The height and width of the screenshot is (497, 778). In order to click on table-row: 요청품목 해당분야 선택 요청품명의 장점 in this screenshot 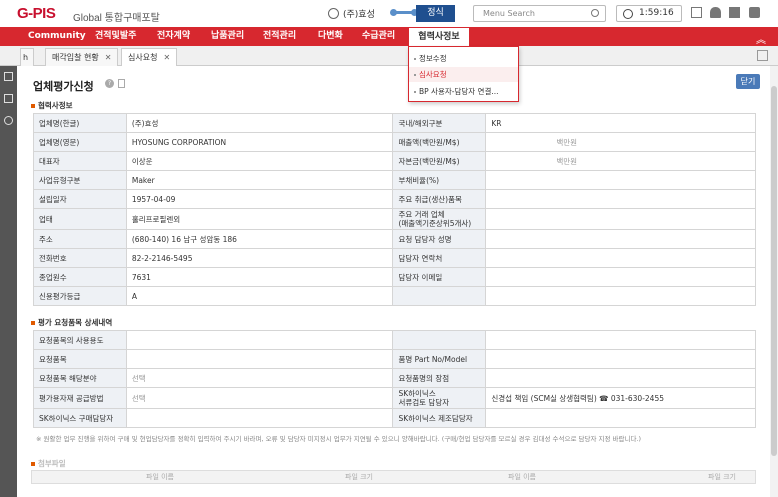, I will do `click(394, 378)`.